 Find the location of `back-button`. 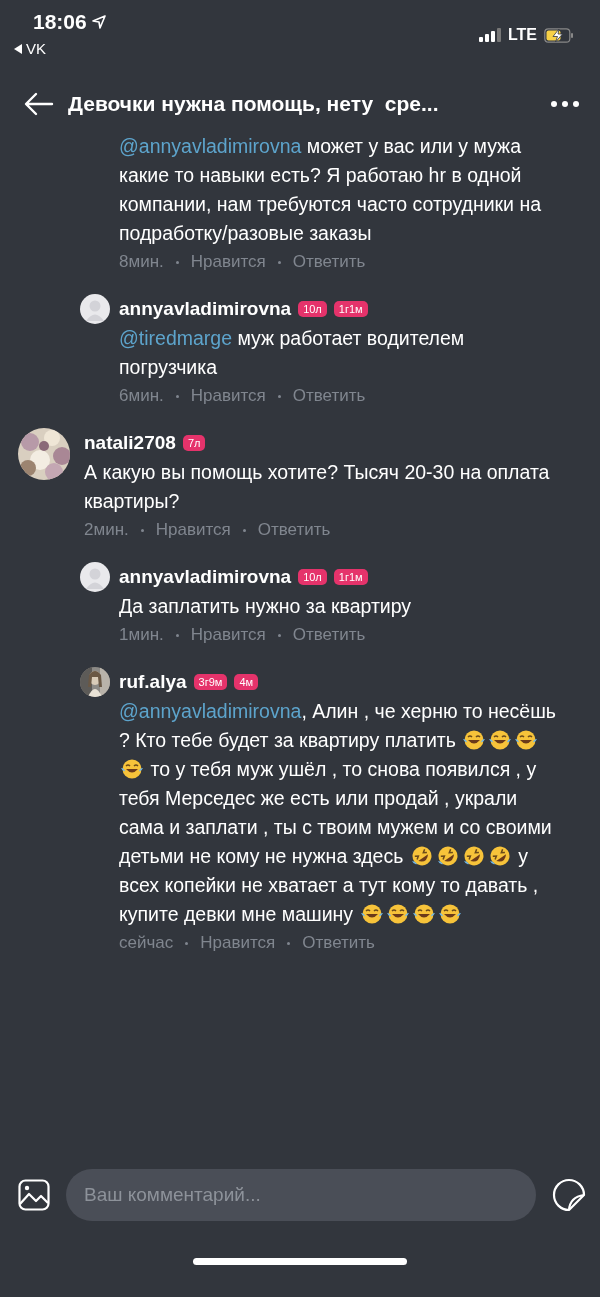

back-button is located at coordinates (39, 104).